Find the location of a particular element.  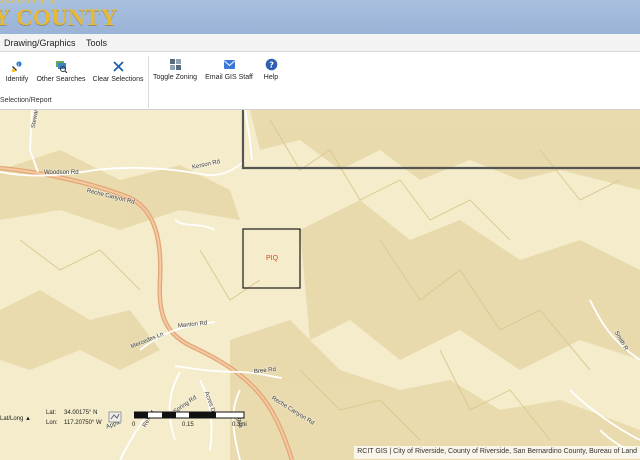

app-header-banner: COUNTY Y COUNTY is located at coordinates (320, 17).